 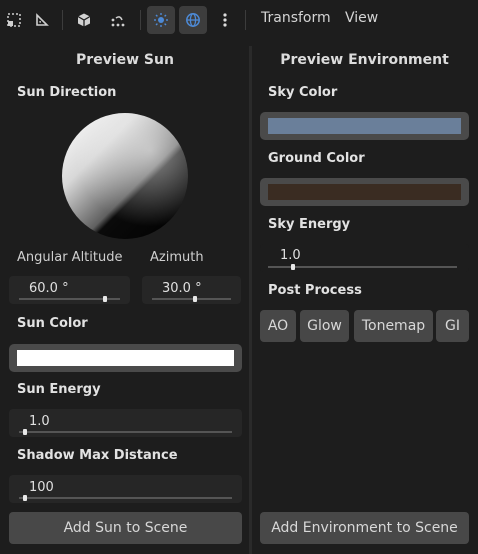 I want to click on sun-color-picker, so click(x=125, y=358).